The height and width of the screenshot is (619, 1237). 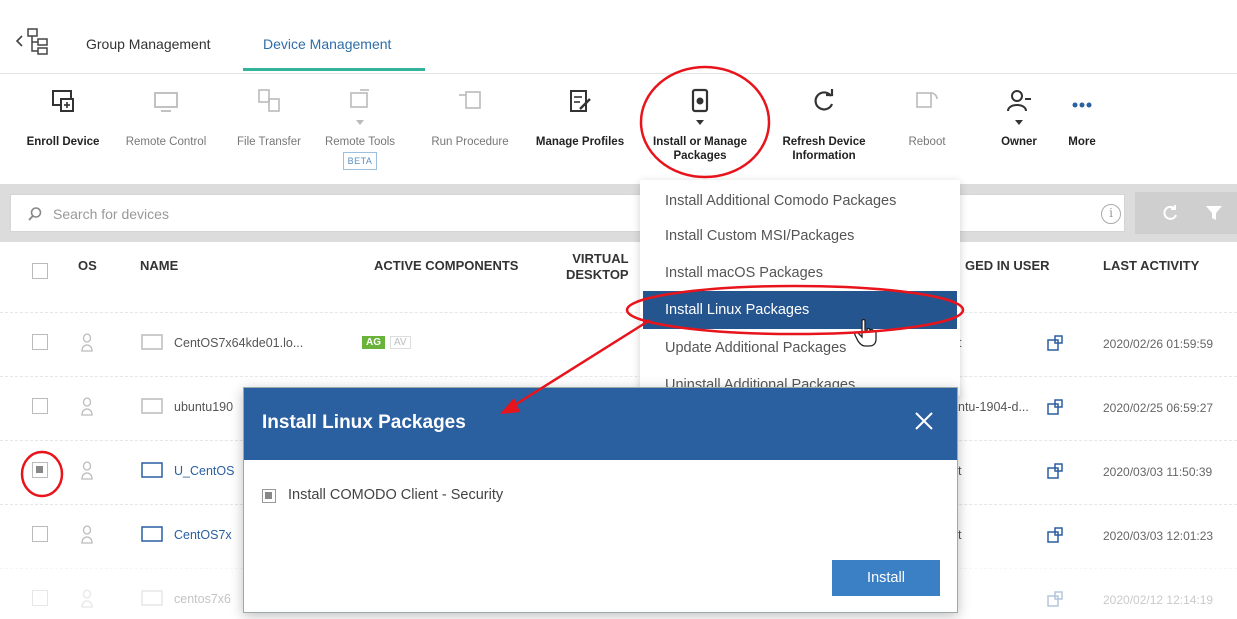 What do you see at coordinates (470, 129) in the screenshot?
I see `run-procedure-button: Run Procedure` at bounding box center [470, 129].